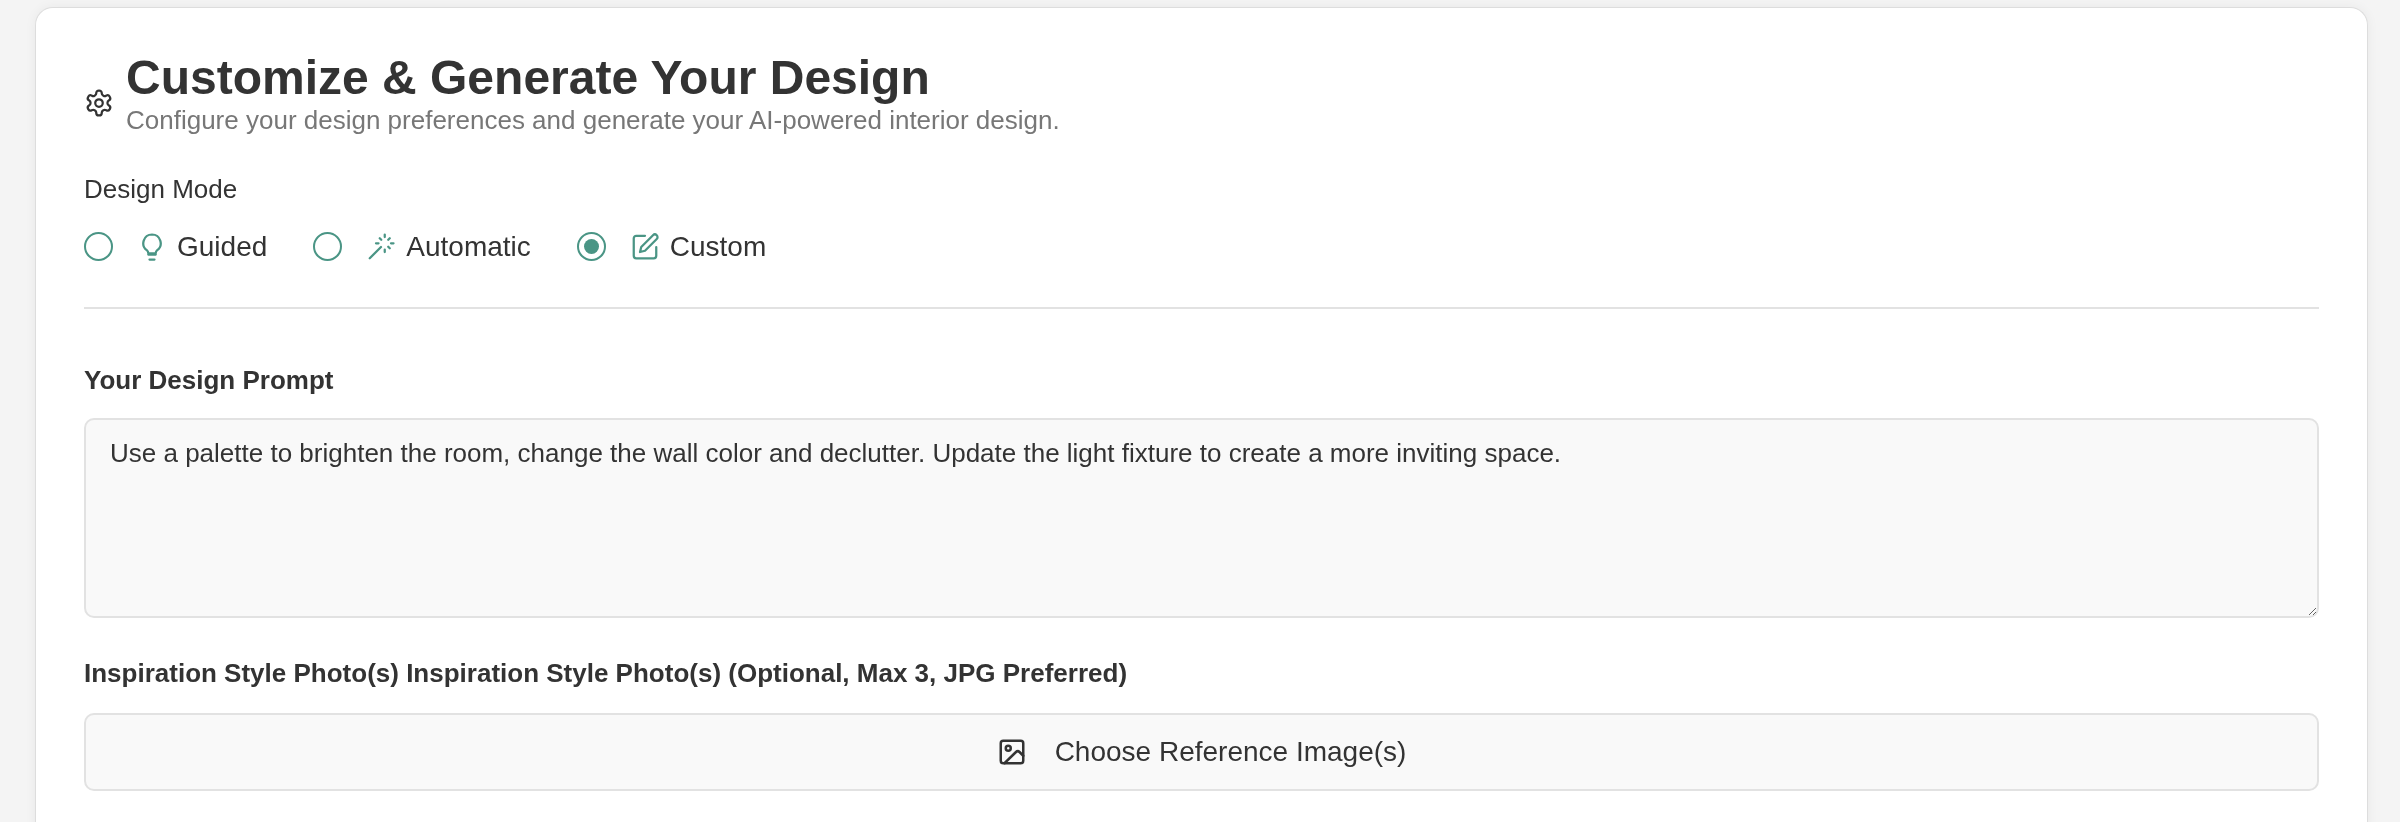 This screenshot has height=822, width=2400. I want to click on mode-option: Guided, so click(176, 246).